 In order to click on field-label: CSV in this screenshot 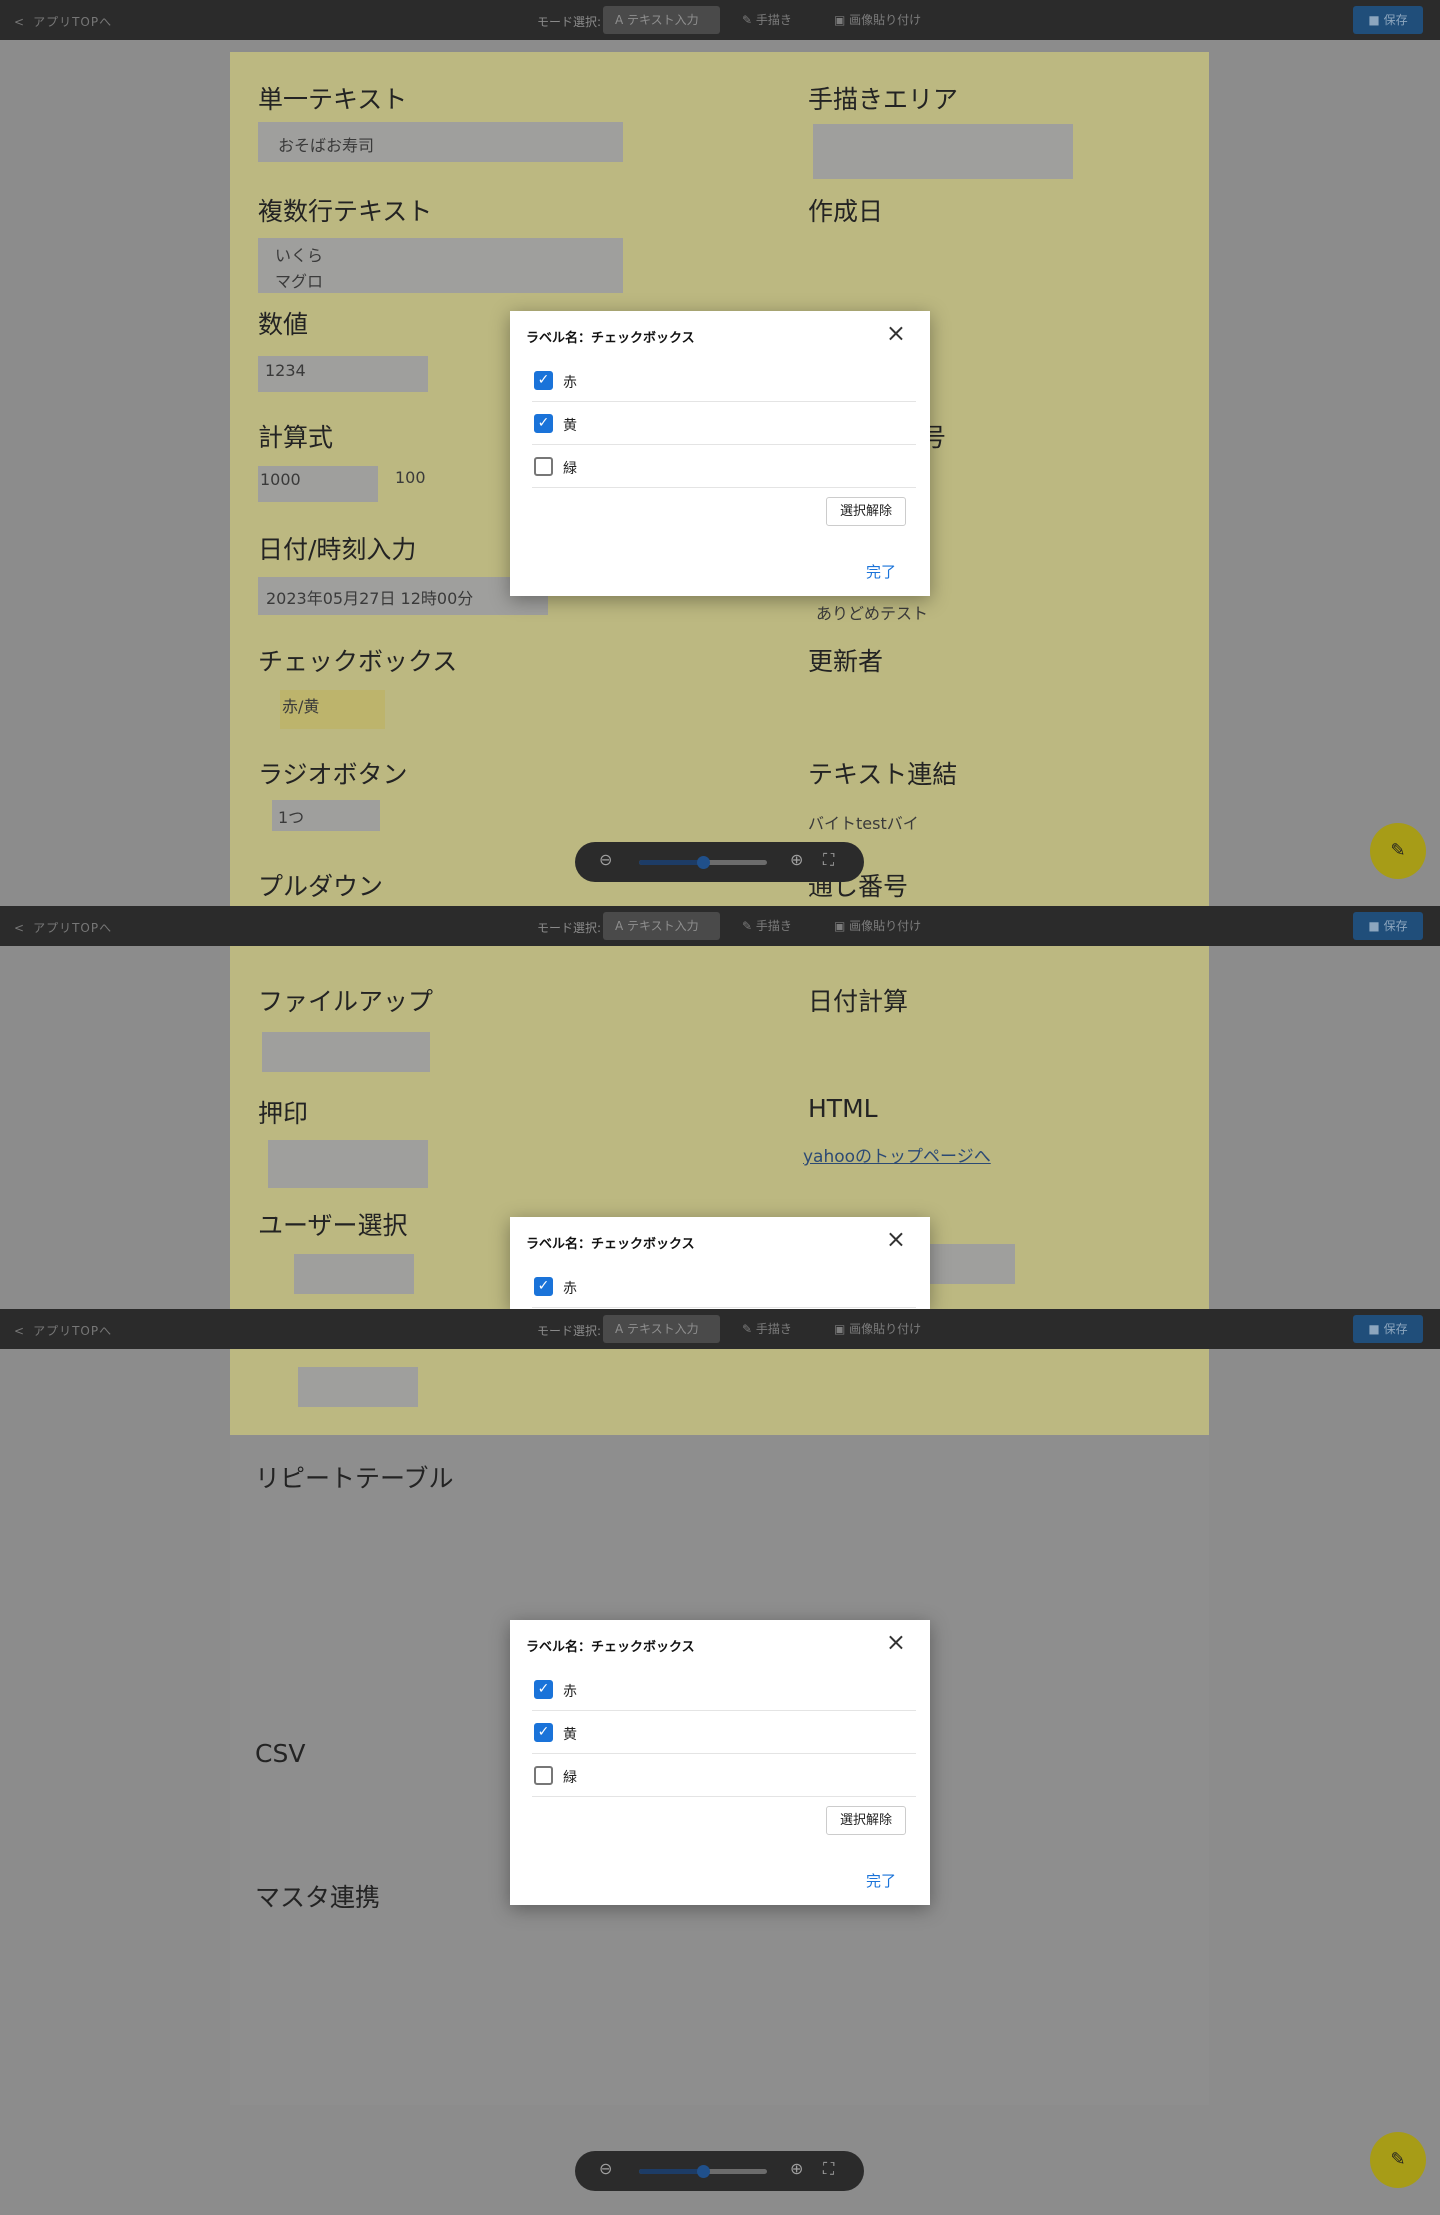, I will do `click(280, 1753)`.